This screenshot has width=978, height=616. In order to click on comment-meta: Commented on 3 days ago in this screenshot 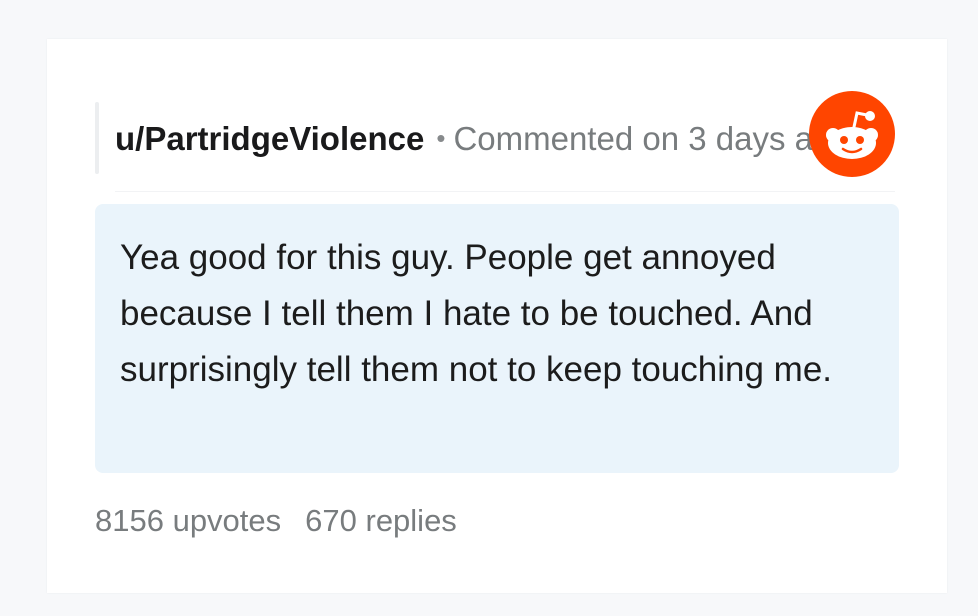, I will do `click(651, 138)`.